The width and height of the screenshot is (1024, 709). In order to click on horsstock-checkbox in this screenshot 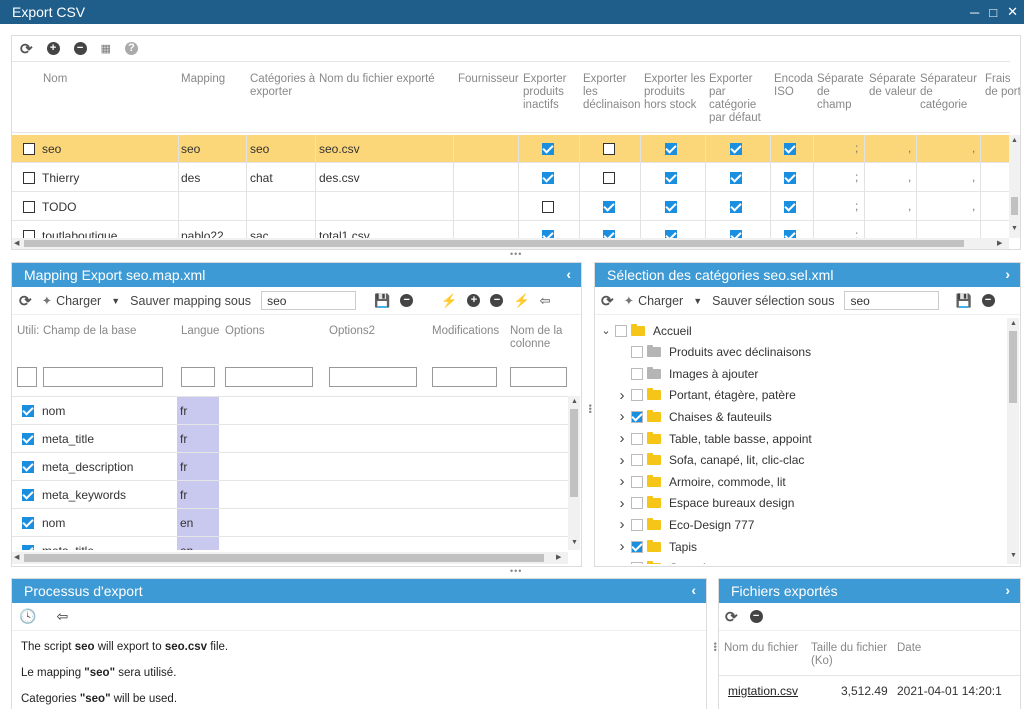, I will do `click(671, 149)`.